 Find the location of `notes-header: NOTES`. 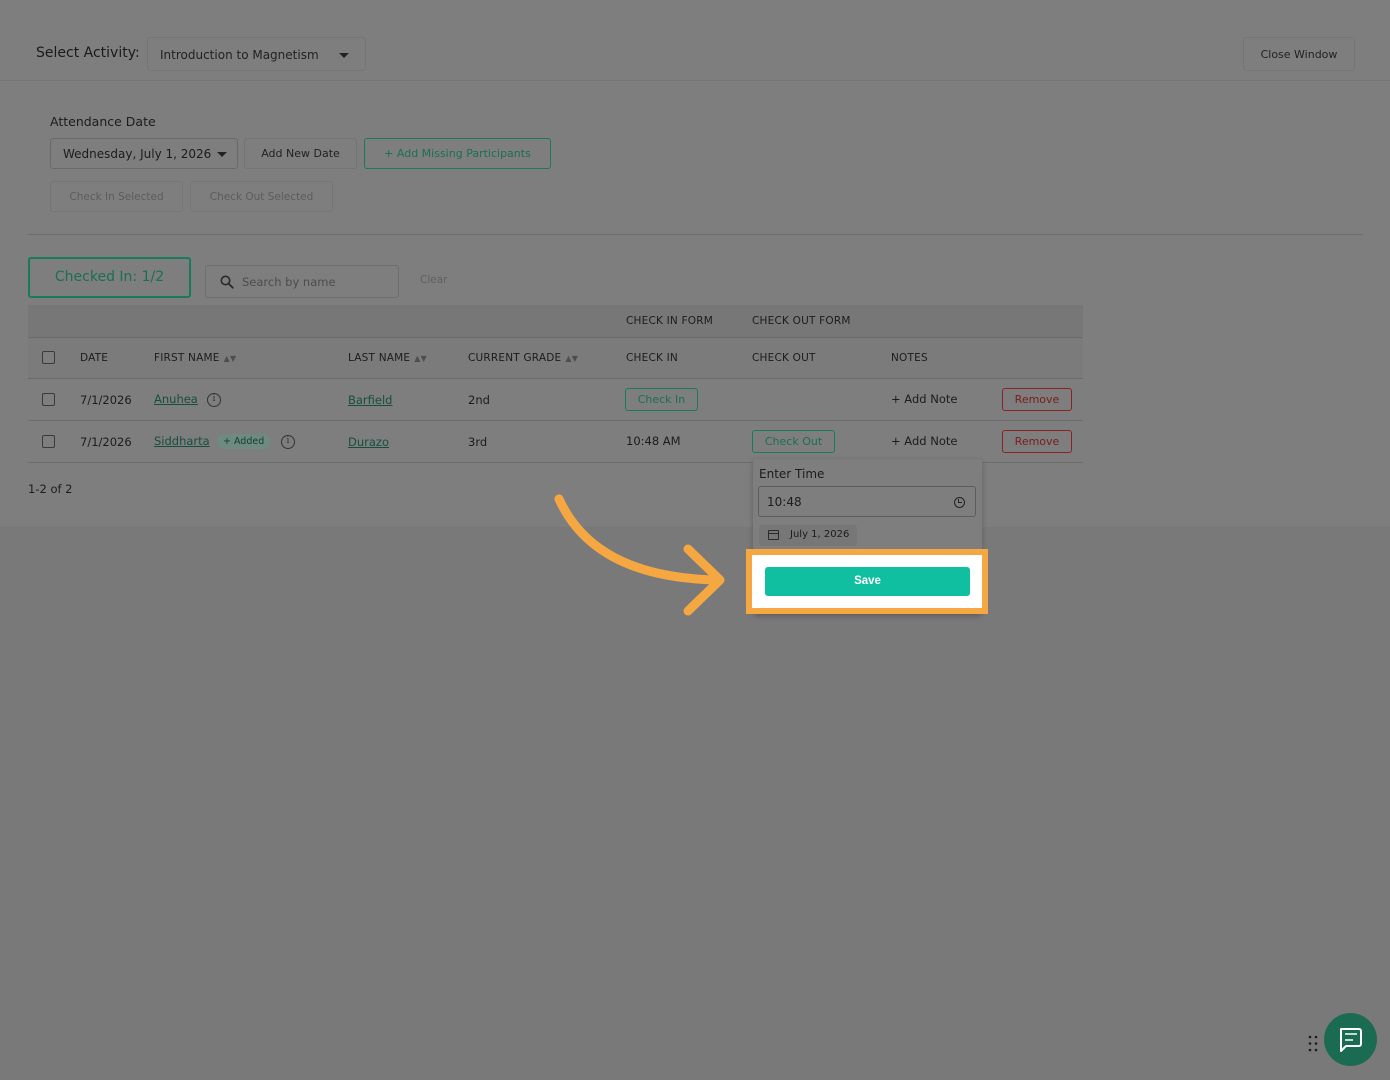

notes-header: NOTES is located at coordinates (909, 358).